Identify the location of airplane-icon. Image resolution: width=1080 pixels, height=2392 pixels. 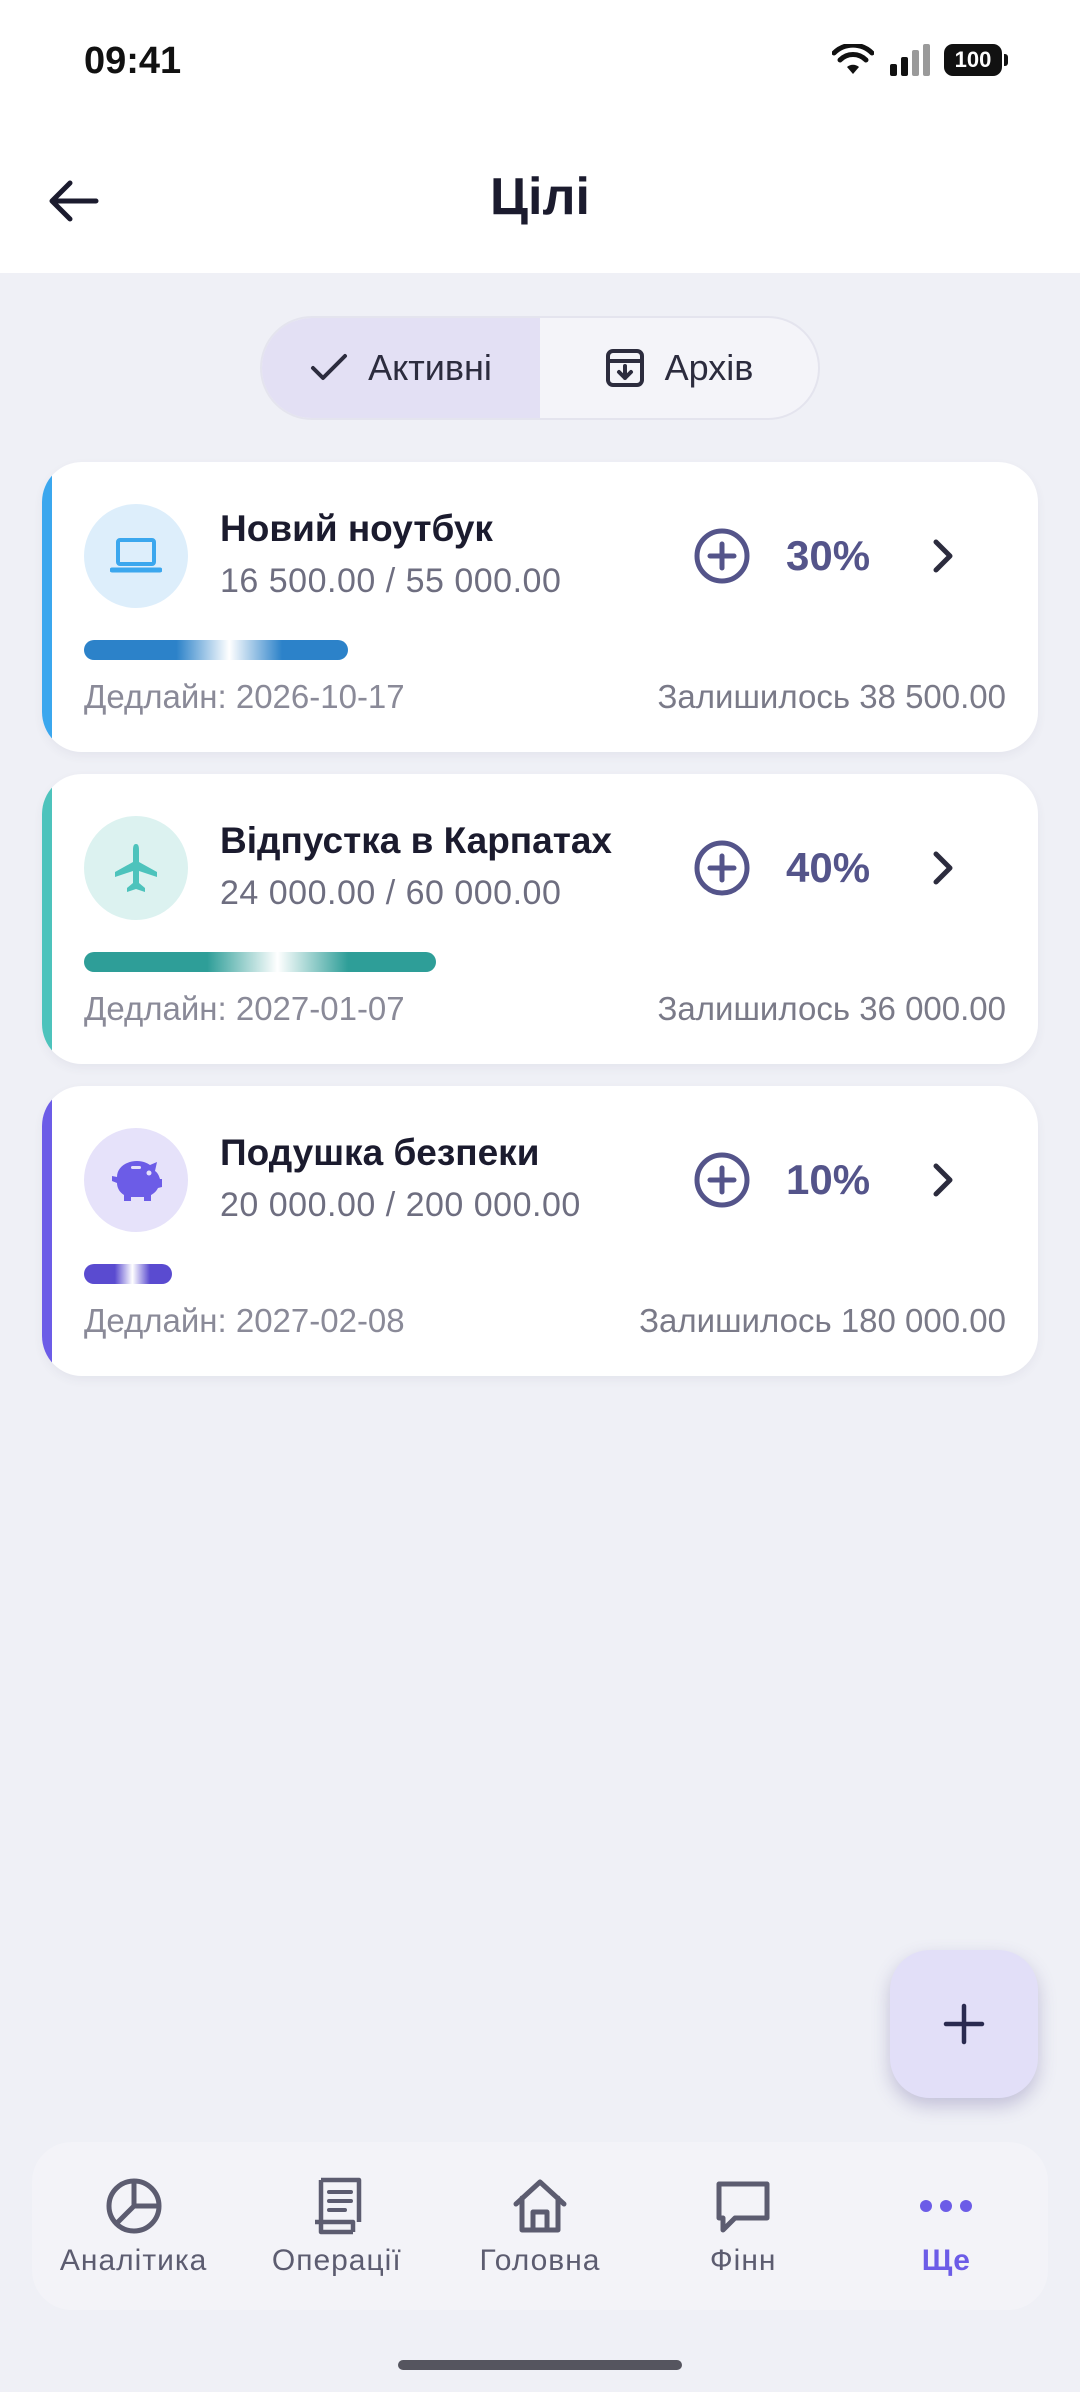
(136, 868).